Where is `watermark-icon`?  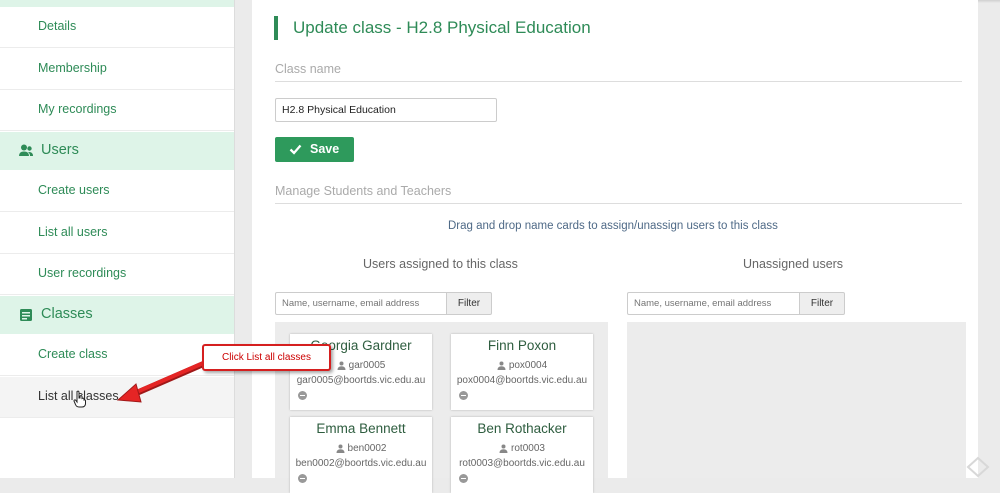 watermark-icon is located at coordinates (978, 467).